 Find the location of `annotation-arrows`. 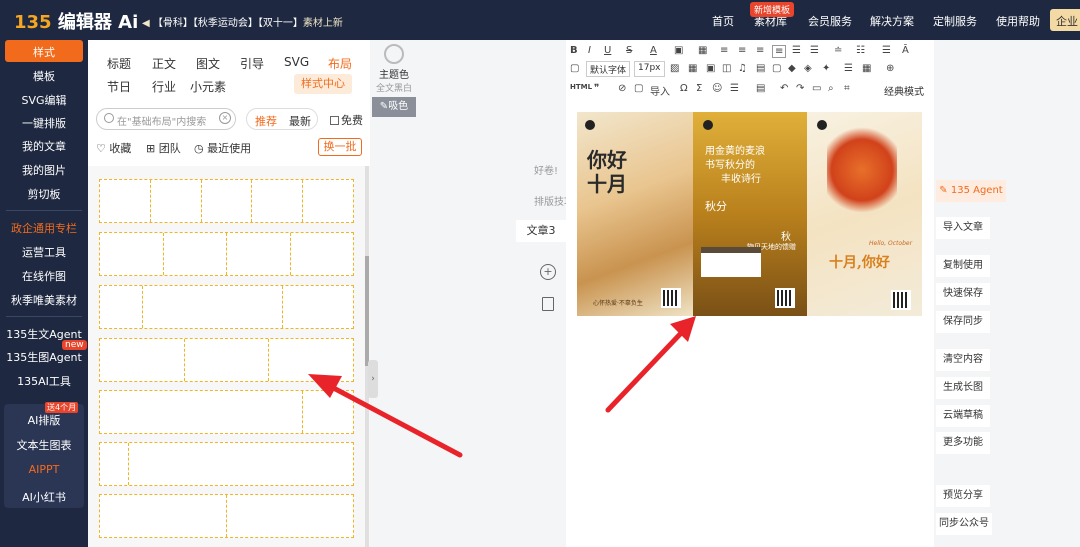

annotation-arrows is located at coordinates (502, 387).